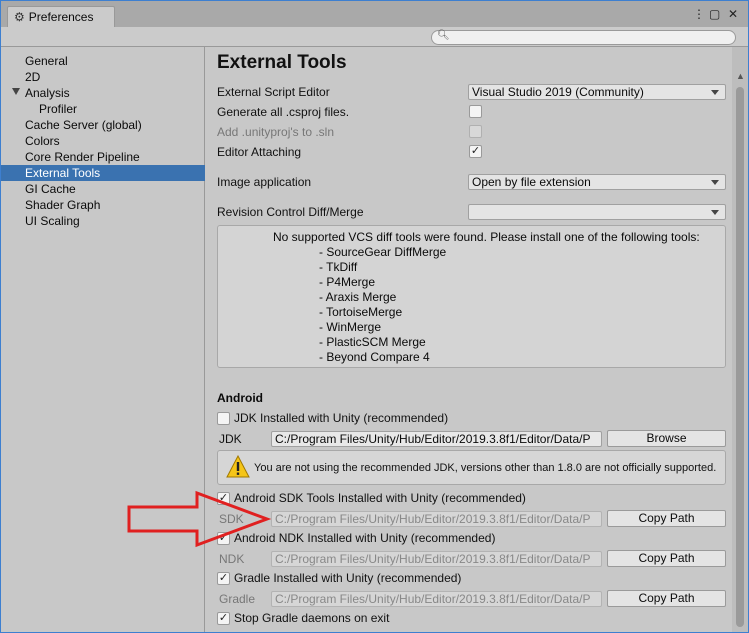 This screenshot has height=633, width=749. Describe the element at coordinates (199, 519) in the screenshot. I see `annotation-arrow-icon` at that location.